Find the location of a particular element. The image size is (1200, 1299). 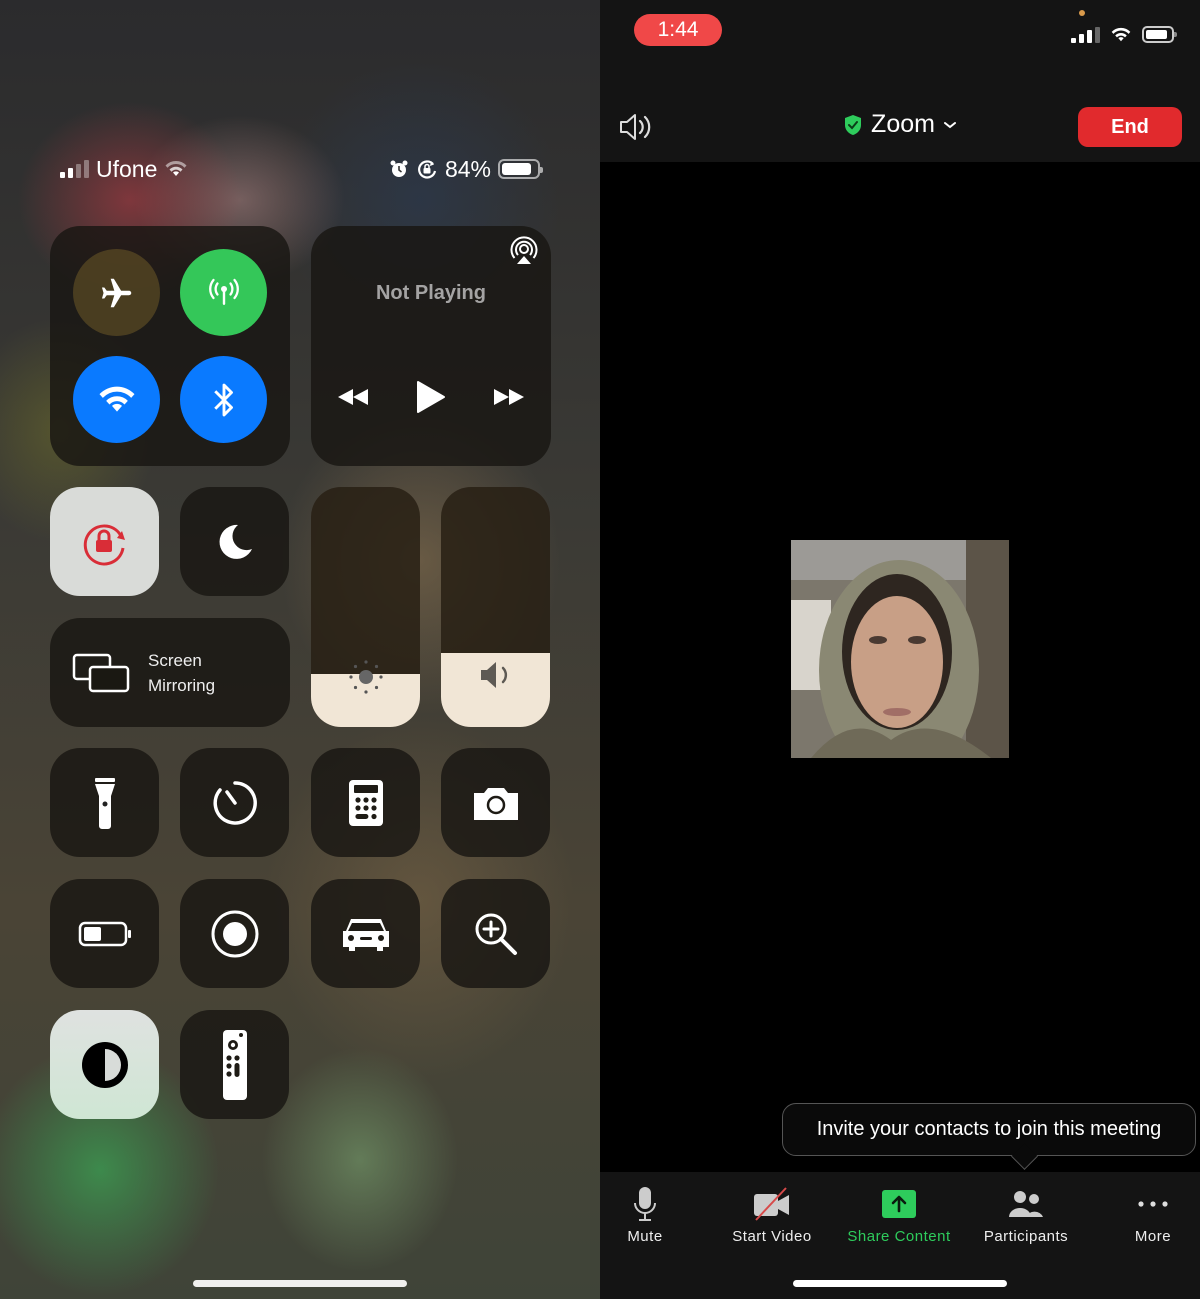

share-screen-icon is located at coordinates (899, 1204).